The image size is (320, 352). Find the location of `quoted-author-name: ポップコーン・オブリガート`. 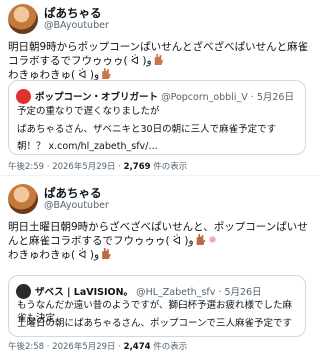

quoted-author-name: ポップコーン・オブリガート is located at coordinates (97, 97).